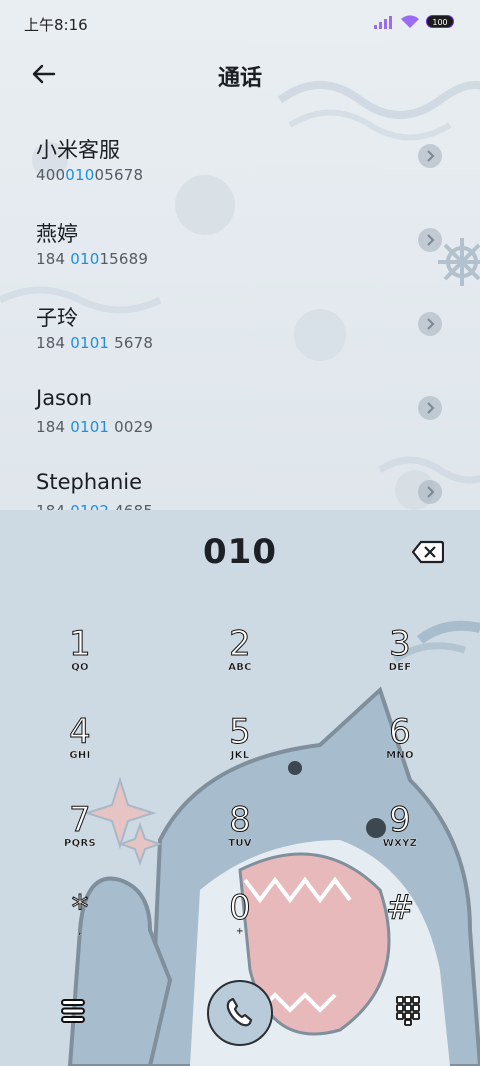 This screenshot has width=480, height=1066. I want to click on menu-icon, so click(74, 1011).